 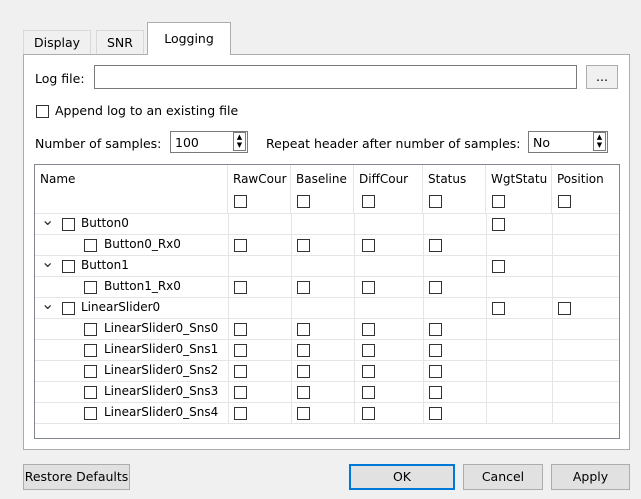 What do you see at coordinates (327, 413) in the screenshot?
I see `table-row: LinearSlider0_Sns4` at bounding box center [327, 413].